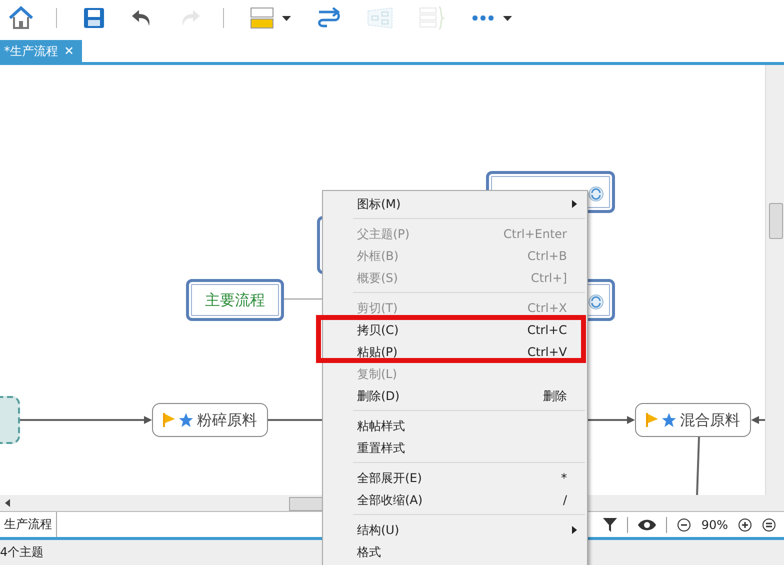 The height and width of the screenshot is (565, 784). I want to click on status-text: 4个主题, so click(22, 552).